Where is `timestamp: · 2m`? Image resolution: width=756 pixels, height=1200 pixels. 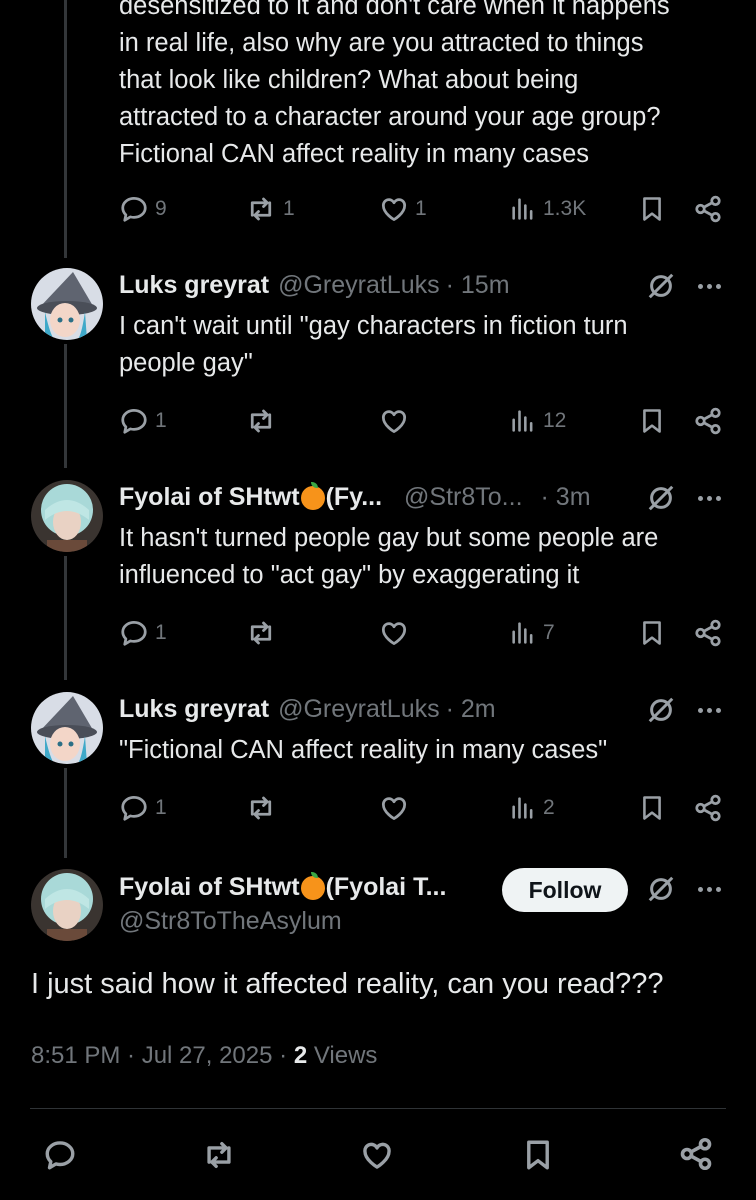 timestamp: · 2m is located at coordinates (471, 709).